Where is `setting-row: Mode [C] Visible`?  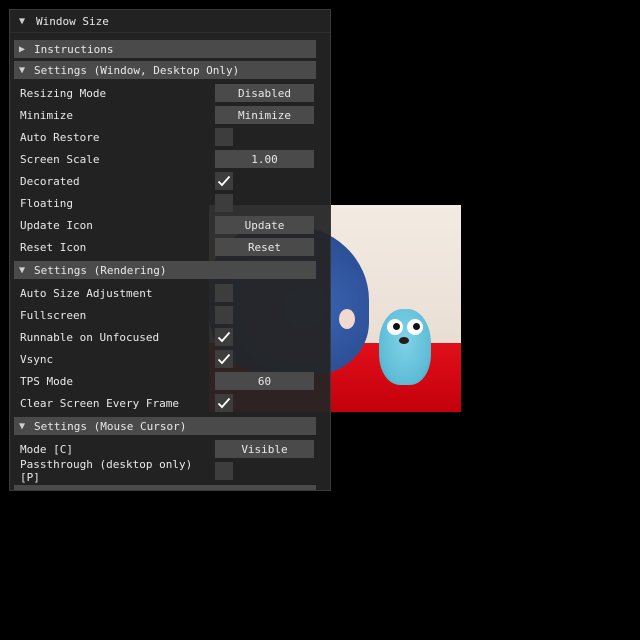
setting-row: Mode [C] Visible is located at coordinates (165, 449).